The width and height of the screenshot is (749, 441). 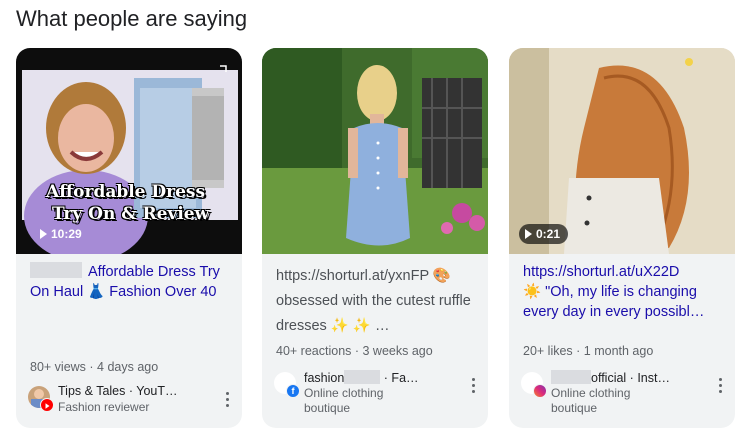 I want to click on post-url: https://shorturl.at/uX22D, so click(x=623, y=272).